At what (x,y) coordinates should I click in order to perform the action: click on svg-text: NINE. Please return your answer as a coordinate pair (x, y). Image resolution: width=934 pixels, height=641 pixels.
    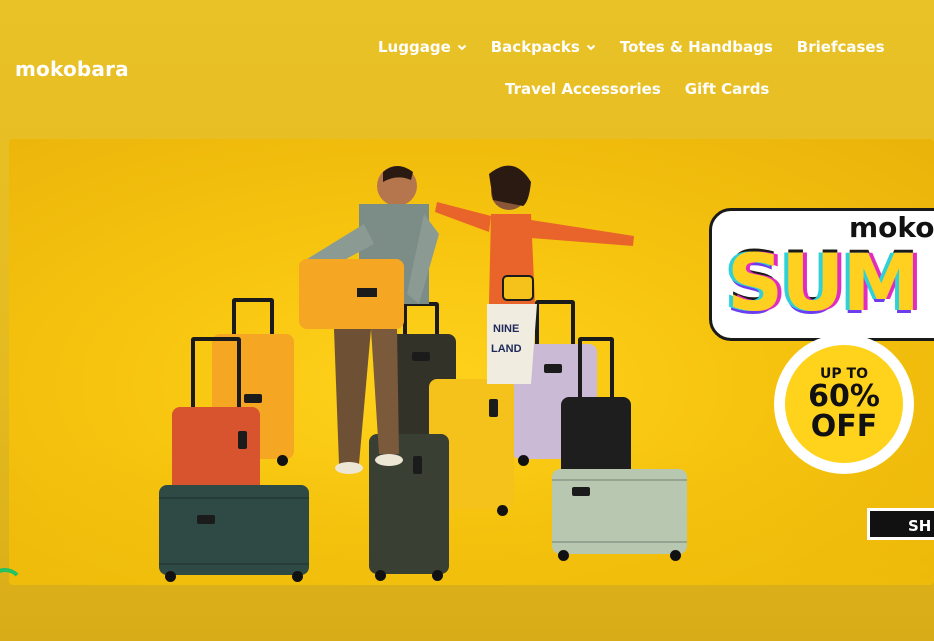
    Looking at the image, I should click on (506, 329).